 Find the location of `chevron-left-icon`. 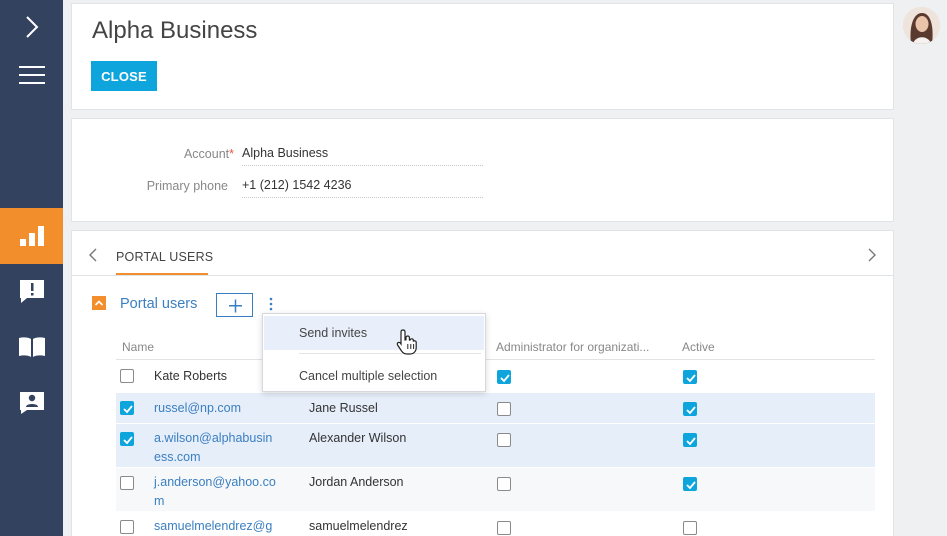

chevron-left-icon is located at coordinates (95, 255).